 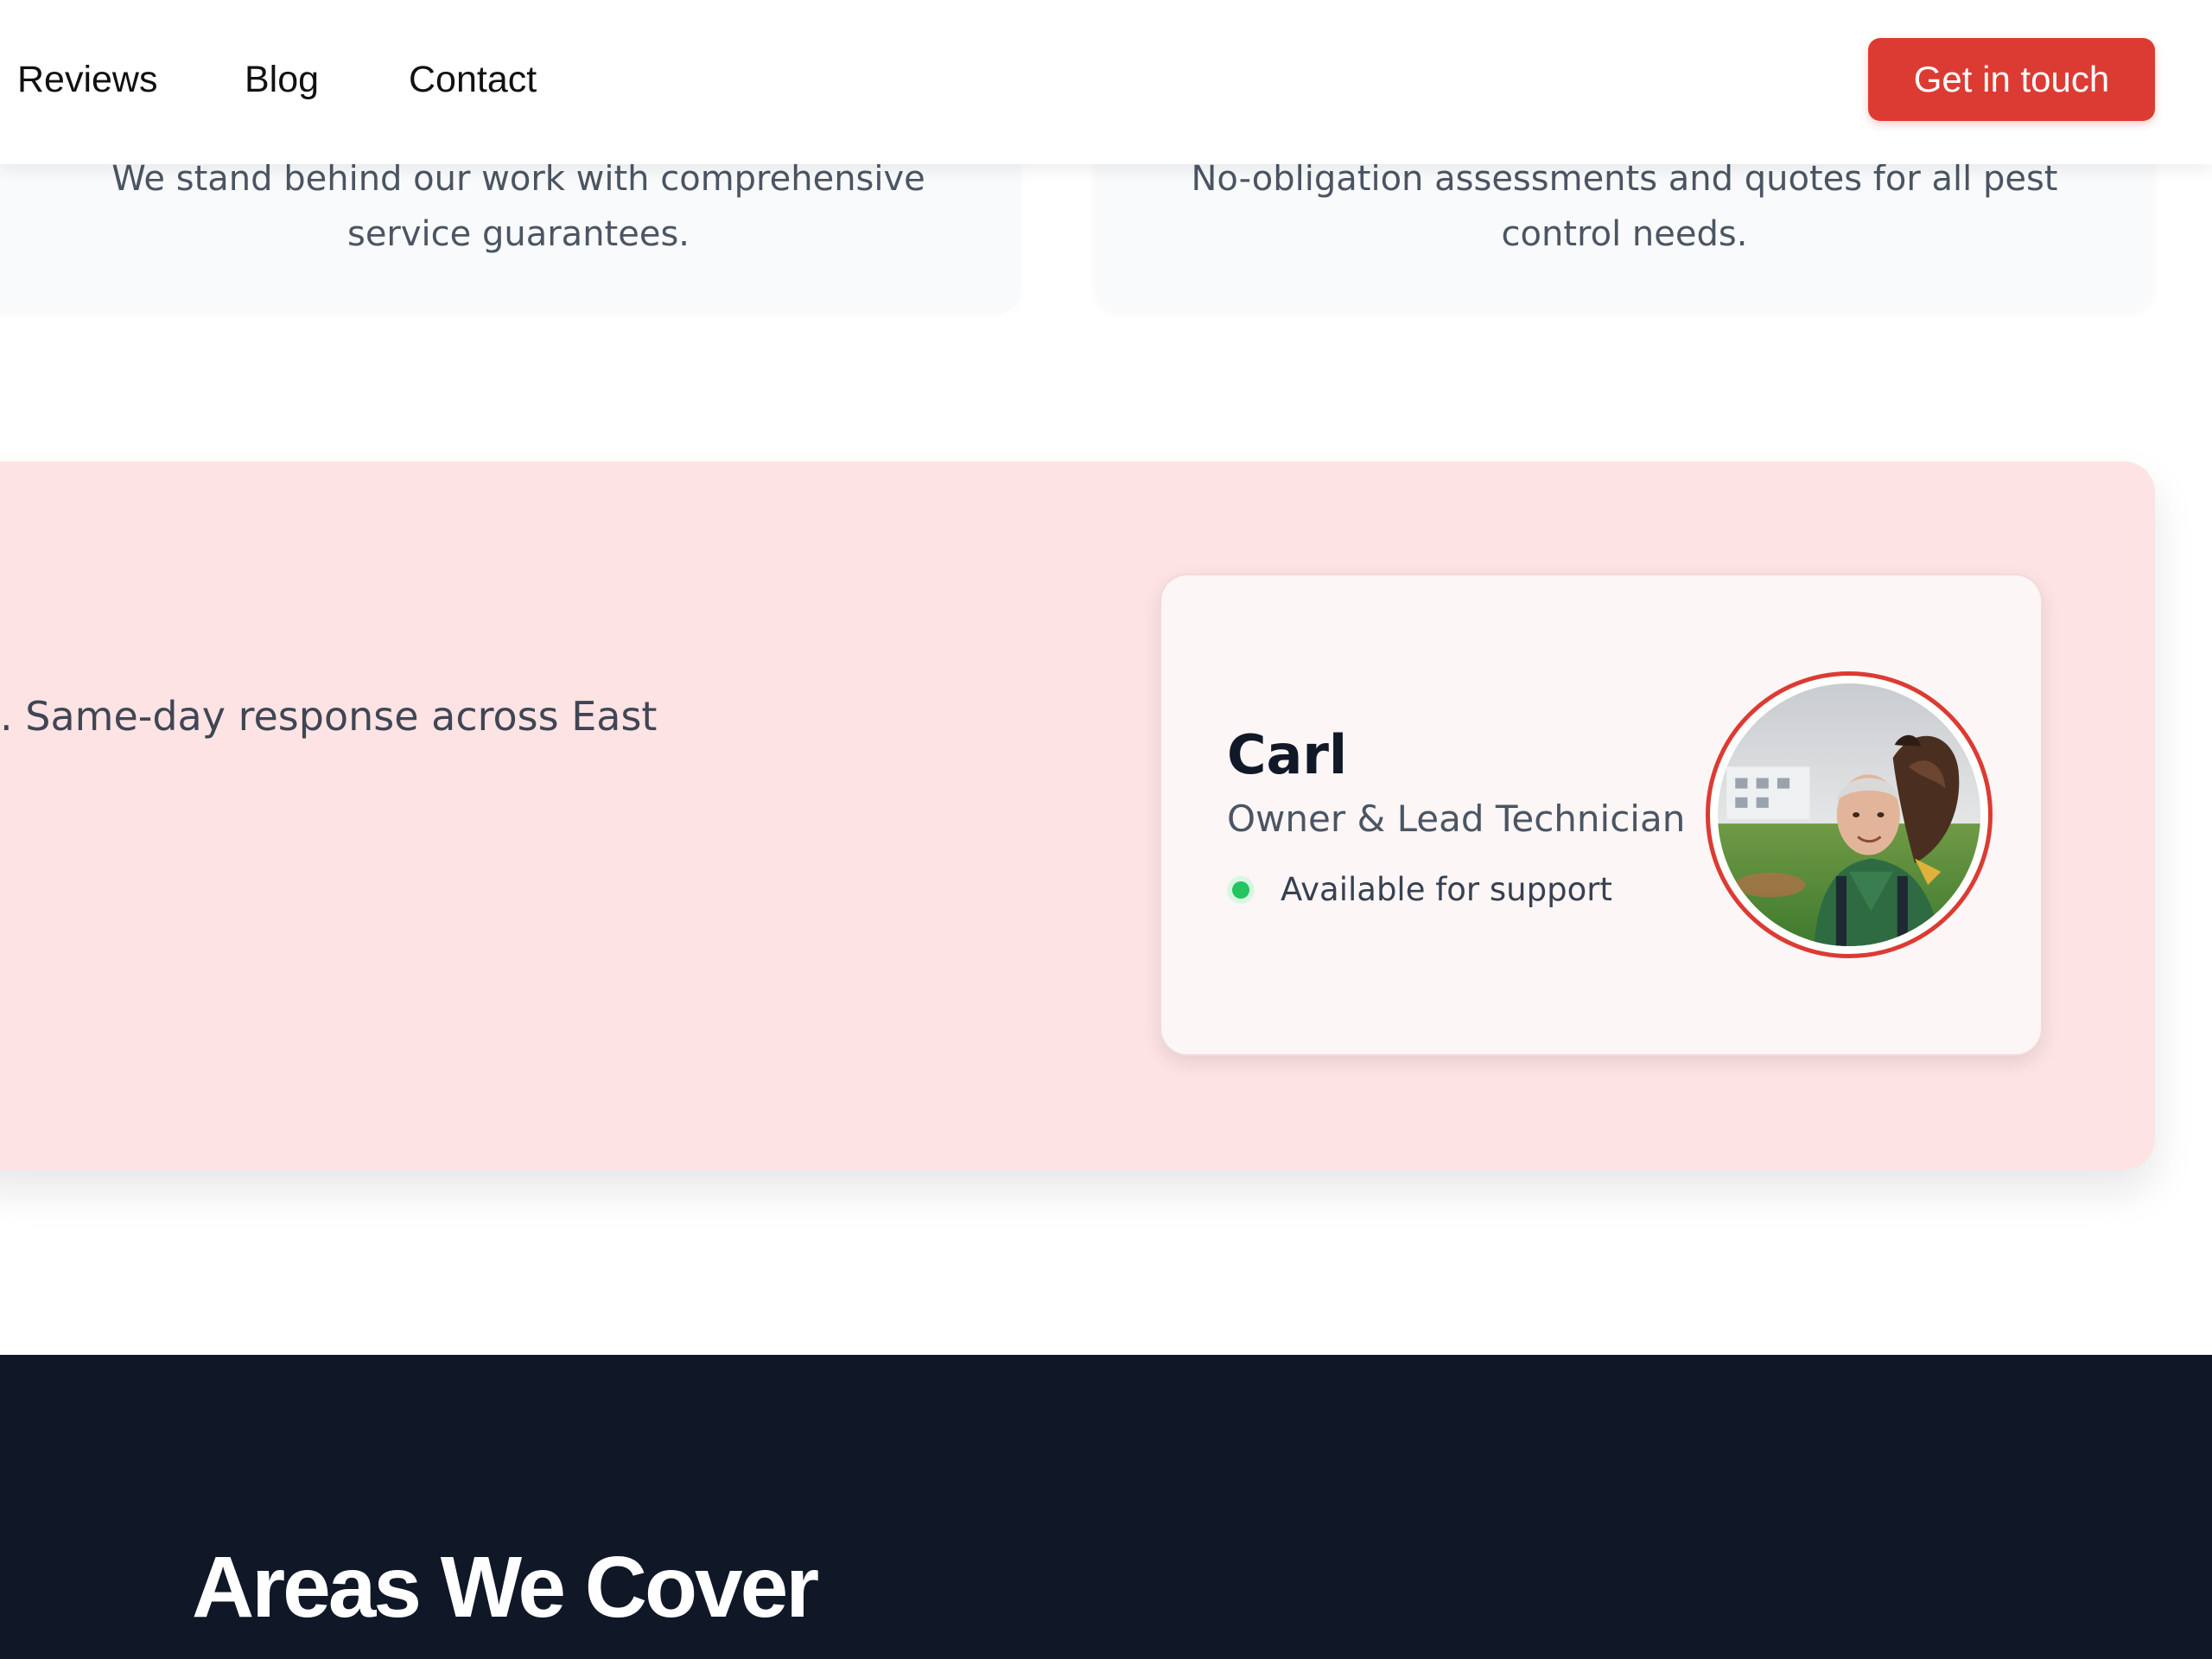 I want to click on technician-photo, so click(x=1849, y=814).